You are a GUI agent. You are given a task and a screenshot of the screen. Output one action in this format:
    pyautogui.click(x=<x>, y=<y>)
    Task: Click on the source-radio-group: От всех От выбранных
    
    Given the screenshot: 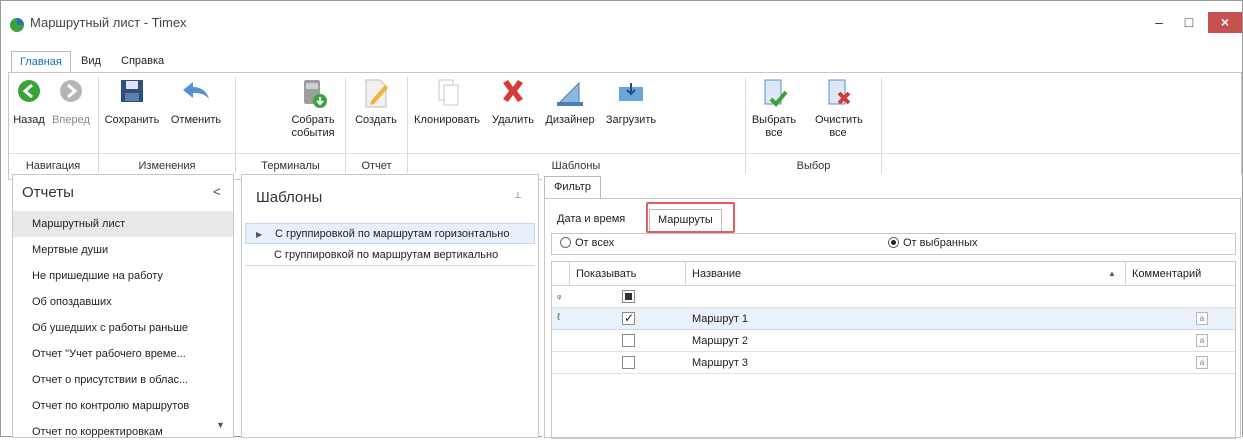 What is the action you would take?
    pyautogui.click(x=893, y=244)
    